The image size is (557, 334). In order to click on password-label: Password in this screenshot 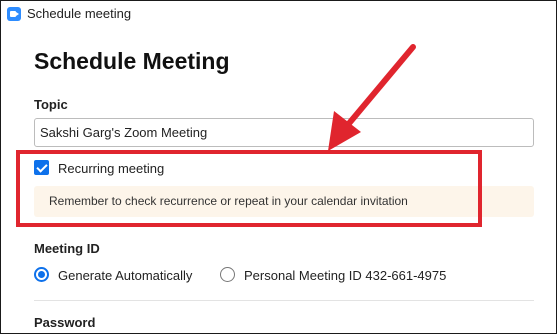, I will do `click(65, 322)`.